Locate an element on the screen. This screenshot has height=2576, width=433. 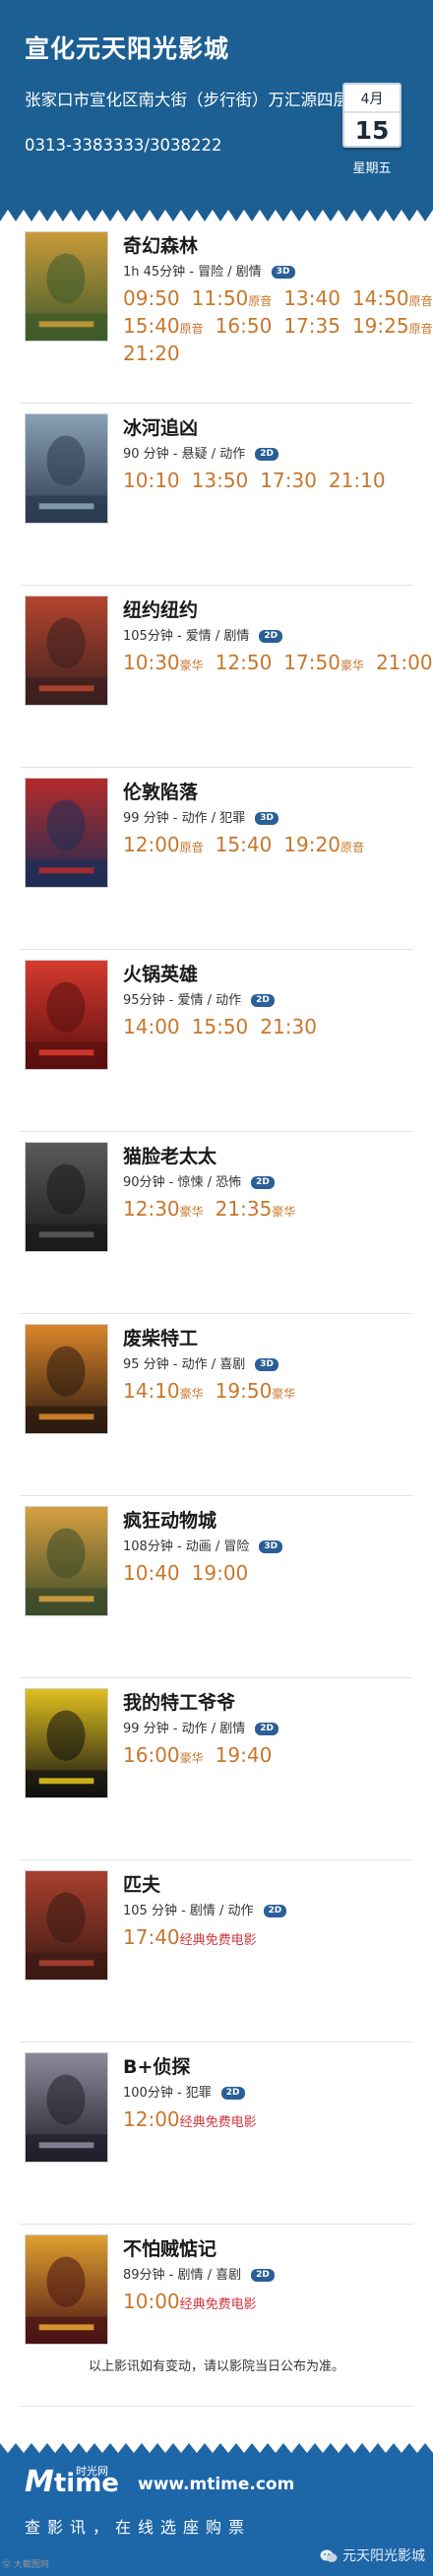
movie-title: 火锅英雄 is located at coordinates (161, 973).